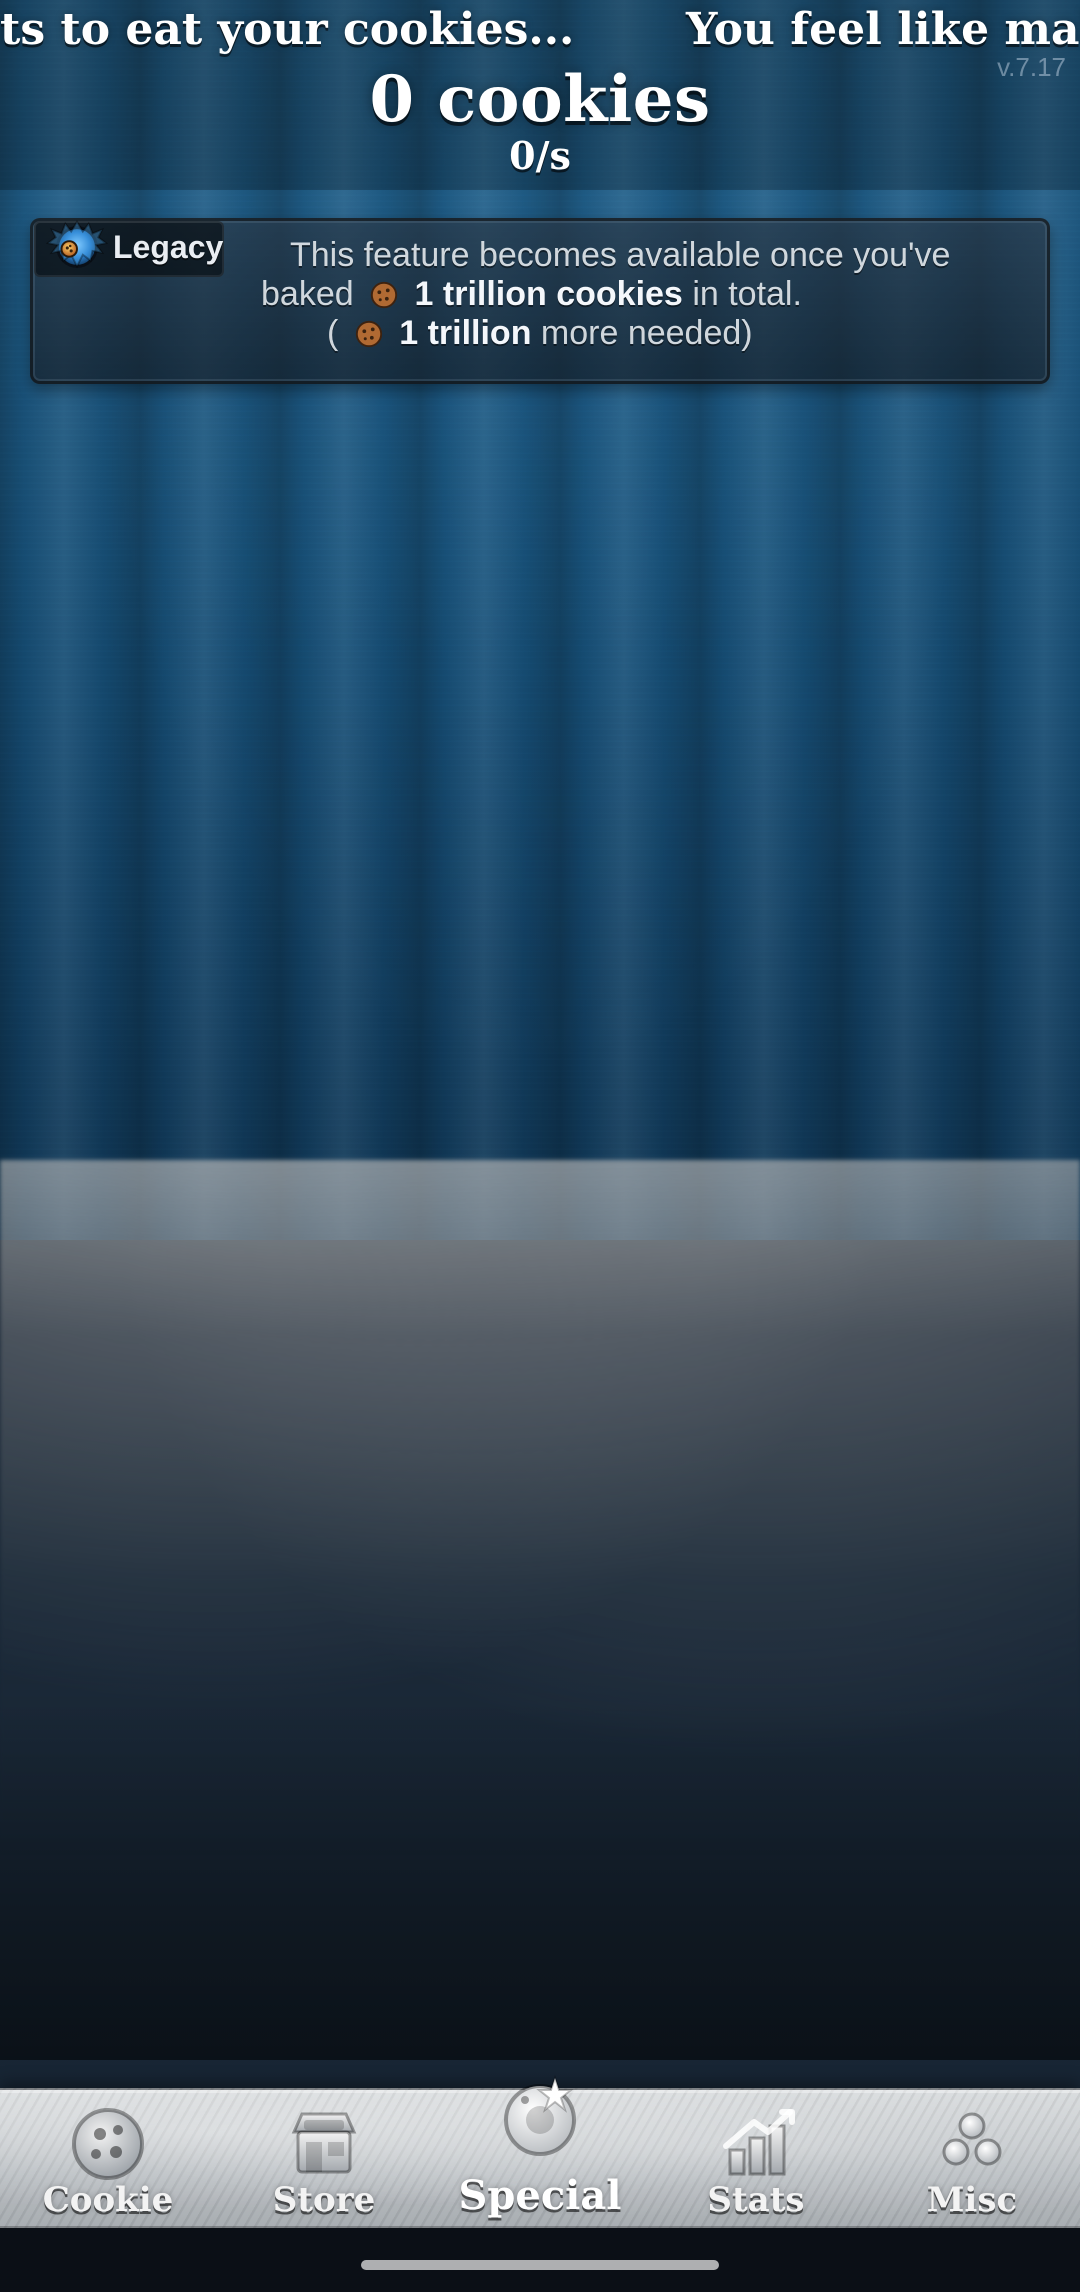 Image resolution: width=1080 pixels, height=2292 pixels. Describe the element at coordinates (324, 2143) in the screenshot. I see `shop-icon` at that location.